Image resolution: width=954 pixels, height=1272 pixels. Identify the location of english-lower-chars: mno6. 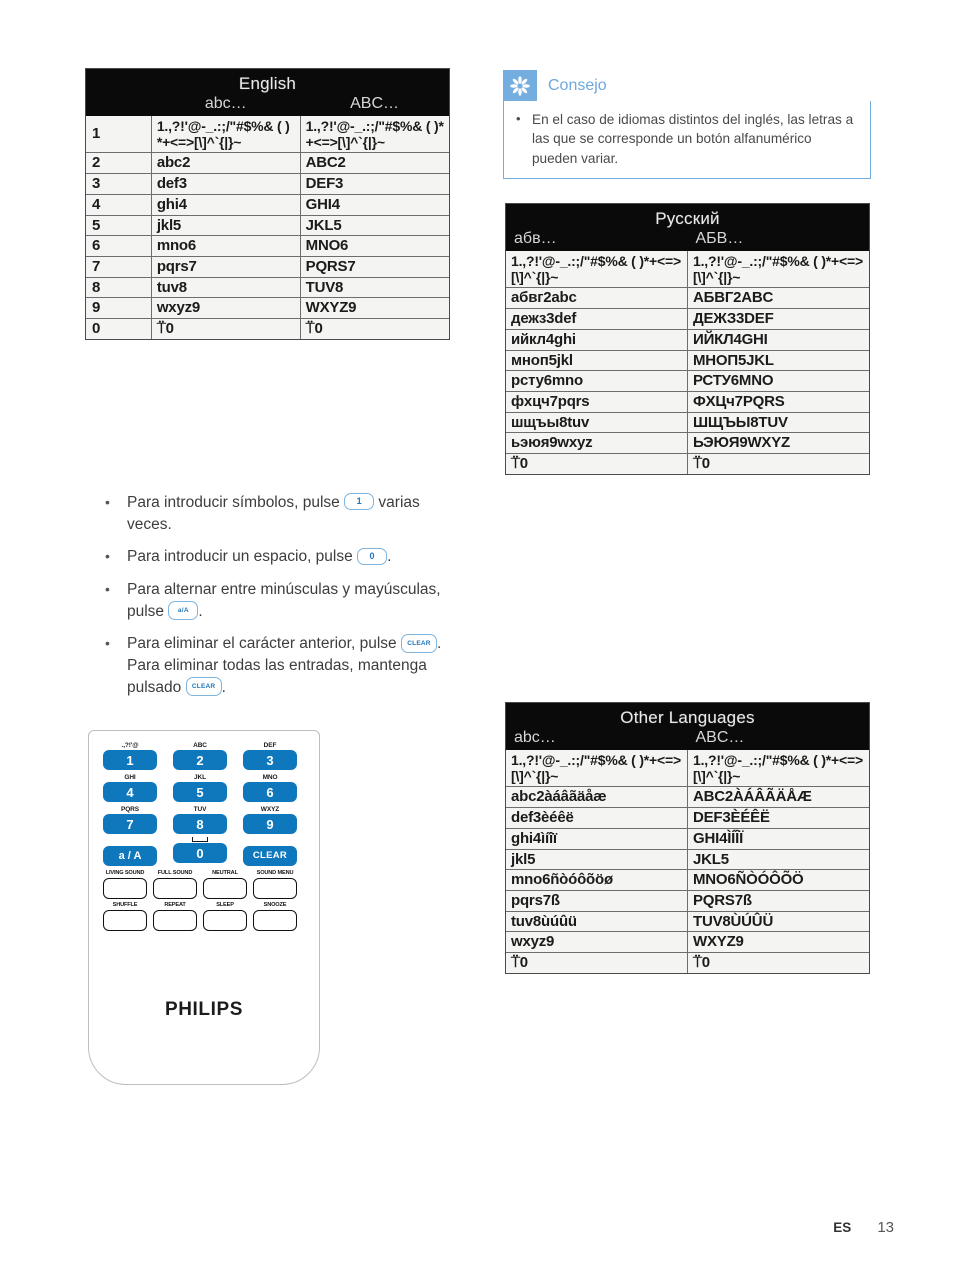
(226, 246).